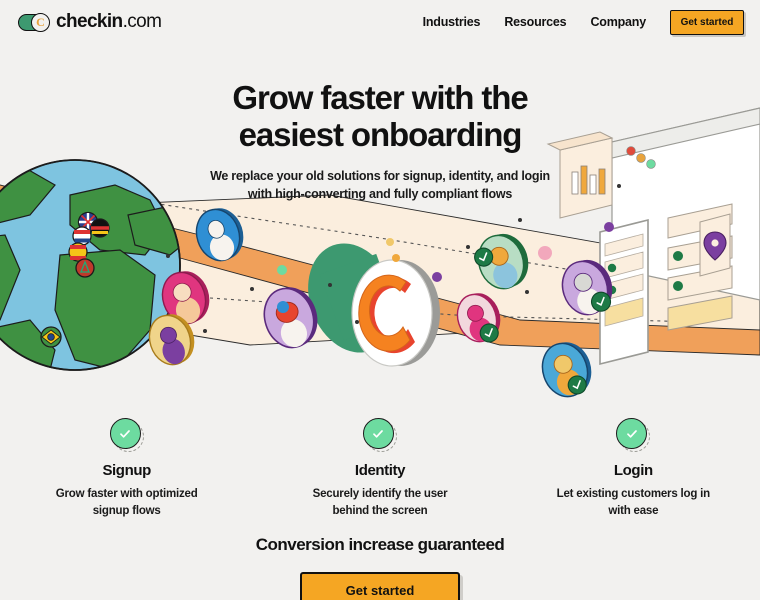 Image resolution: width=760 pixels, height=600 pixels. I want to click on nav-item-resources: Resources, so click(535, 22).